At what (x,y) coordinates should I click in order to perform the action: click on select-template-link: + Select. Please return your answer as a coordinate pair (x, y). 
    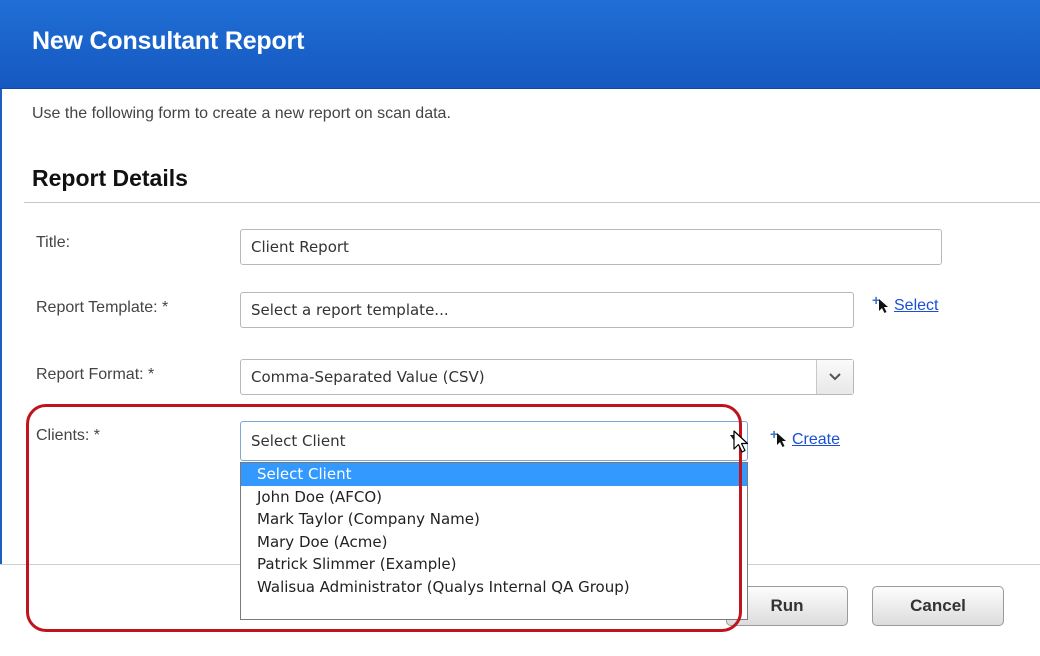
    Looking at the image, I should click on (905, 304).